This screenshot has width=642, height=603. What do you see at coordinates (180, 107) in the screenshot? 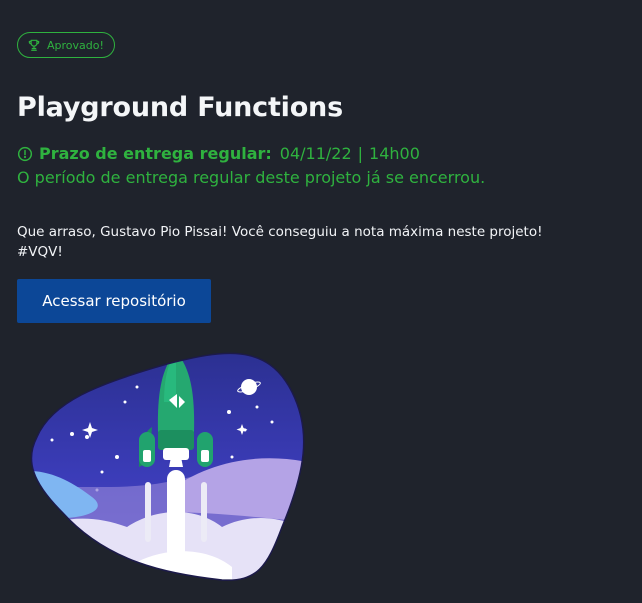
I see `page-title: Playground Functions` at bounding box center [180, 107].